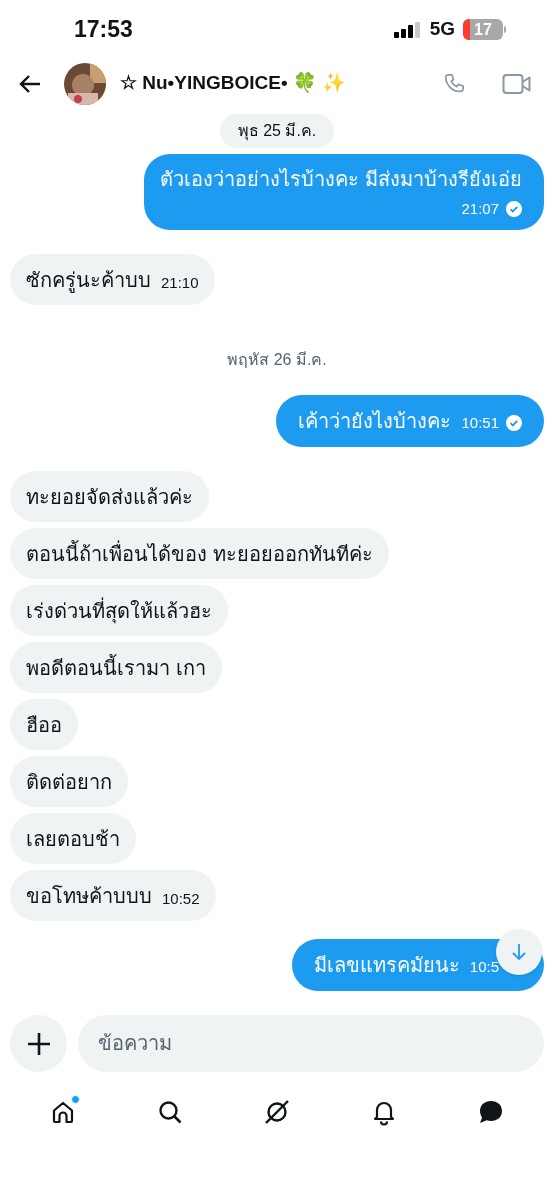 The width and height of the screenshot is (554, 1200). I want to click on message-text: เค้าว่ายังไงบ้างคะ, so click(375, 422).